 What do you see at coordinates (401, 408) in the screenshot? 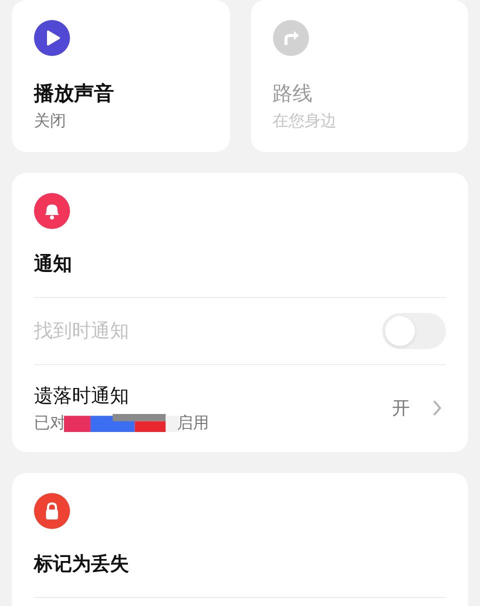
I see `setting-value: 开` at bounding box center [401, 408].